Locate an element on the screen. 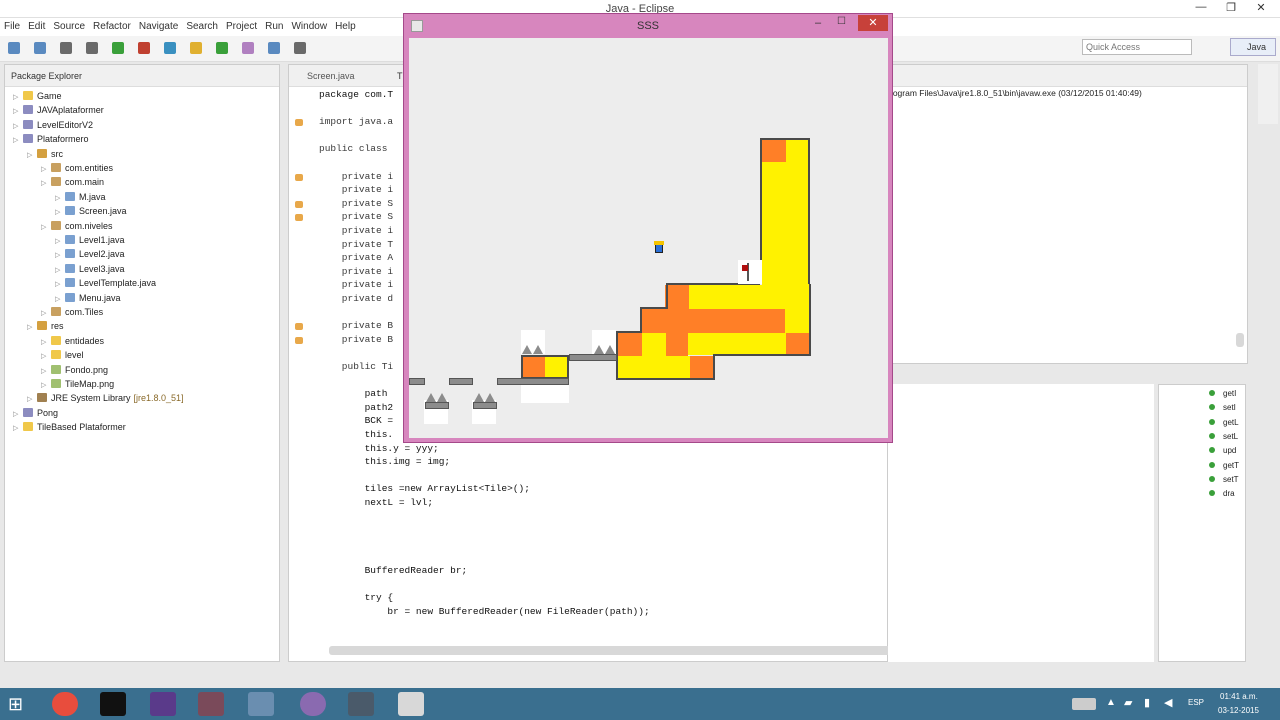 The height and width of the screenshot is (720, 1280). menu-window: Window is located at coordinates (309, 25).